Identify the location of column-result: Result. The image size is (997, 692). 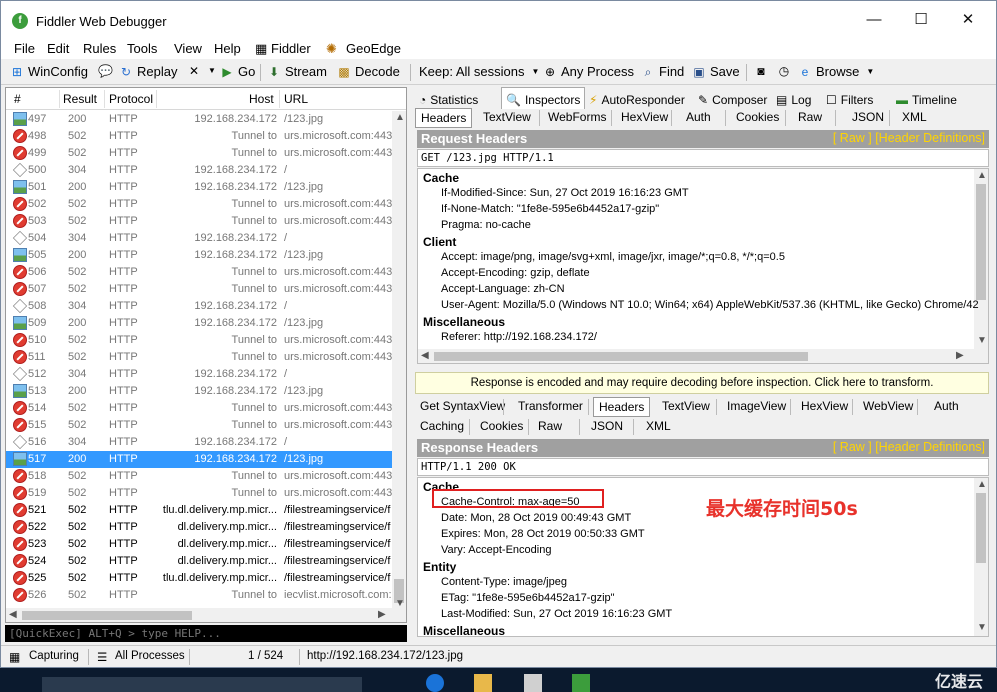
(80, 99).